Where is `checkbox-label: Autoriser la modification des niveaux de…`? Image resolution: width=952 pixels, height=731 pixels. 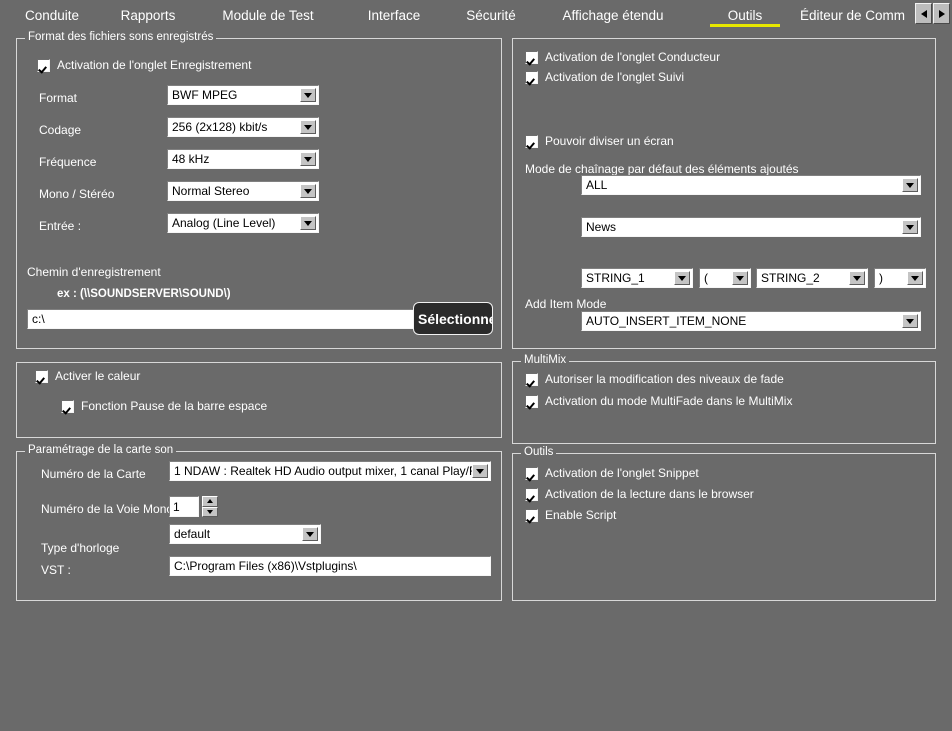
checkbox-label: Autoriser la modification des niveaux de… is located at coordinates (664, 379).